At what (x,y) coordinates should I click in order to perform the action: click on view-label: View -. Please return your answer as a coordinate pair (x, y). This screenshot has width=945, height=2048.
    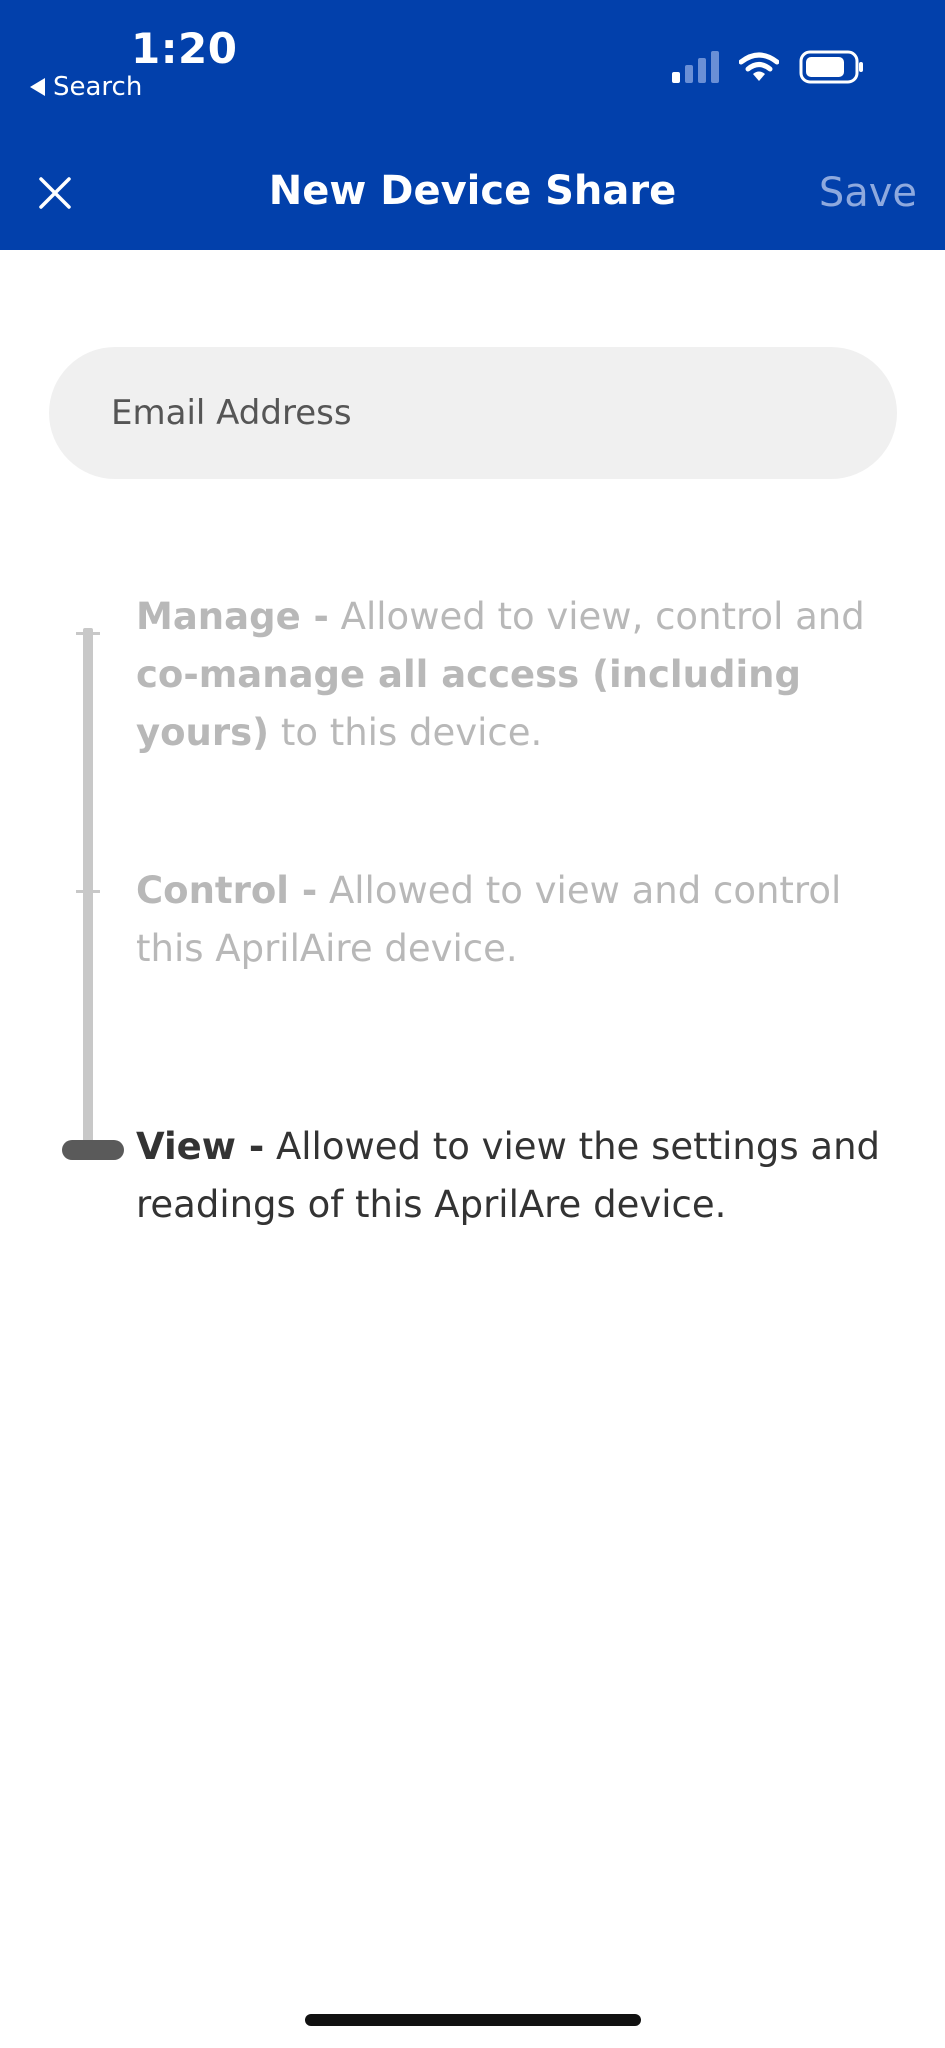
    Looking at the image, I should click on (200, 1146).